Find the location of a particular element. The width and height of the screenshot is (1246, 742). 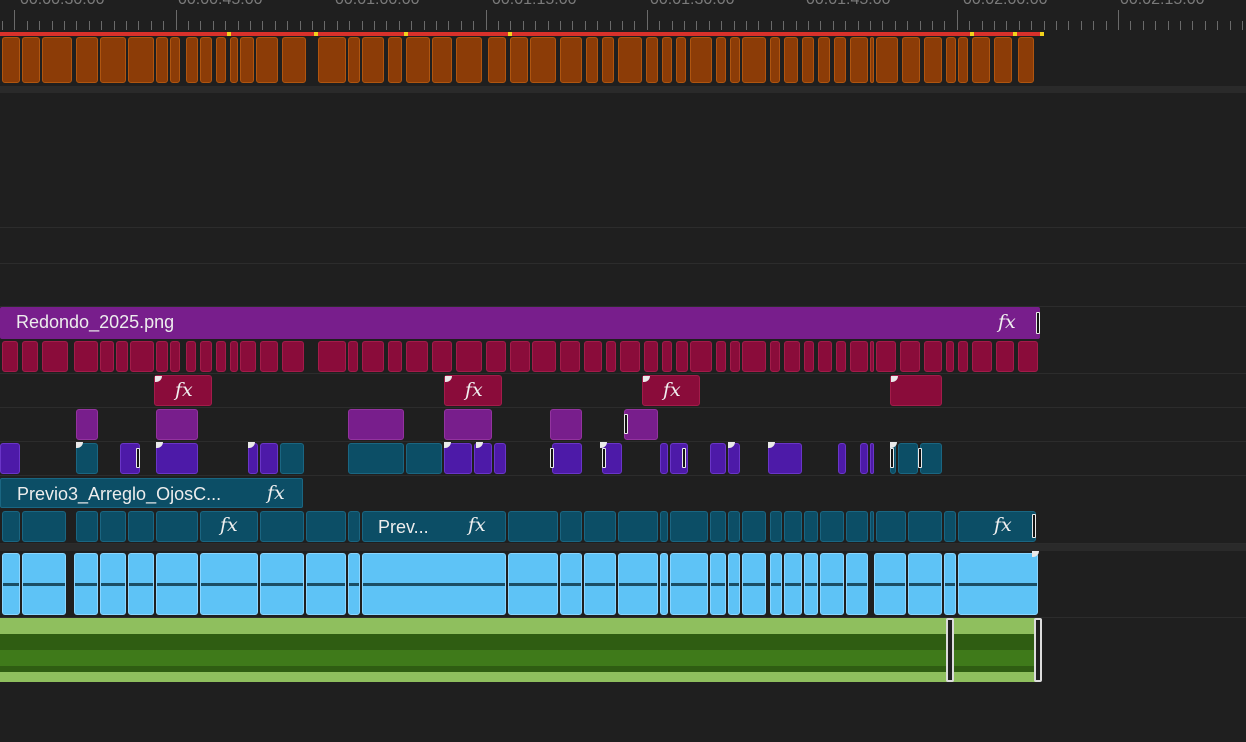

audio-clip-music is located at coordinates (520, 650).